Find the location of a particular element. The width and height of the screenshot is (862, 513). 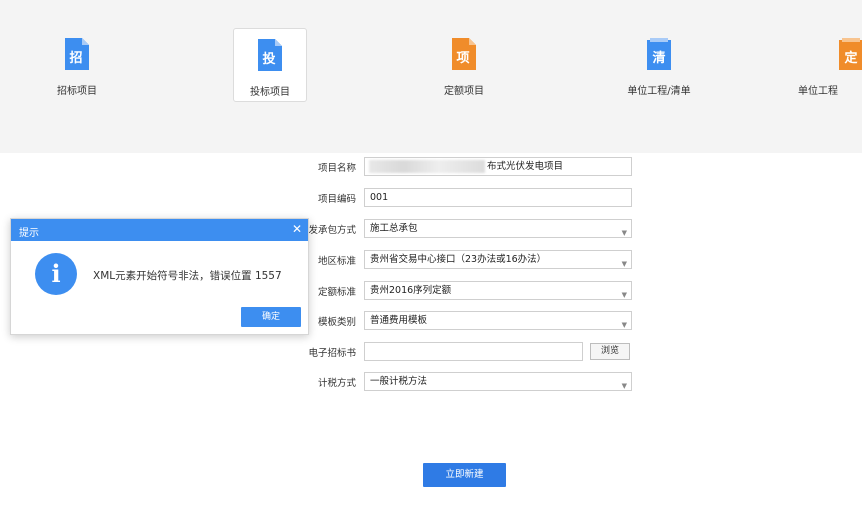

info-icon: i is located at coordinates (56, 274).